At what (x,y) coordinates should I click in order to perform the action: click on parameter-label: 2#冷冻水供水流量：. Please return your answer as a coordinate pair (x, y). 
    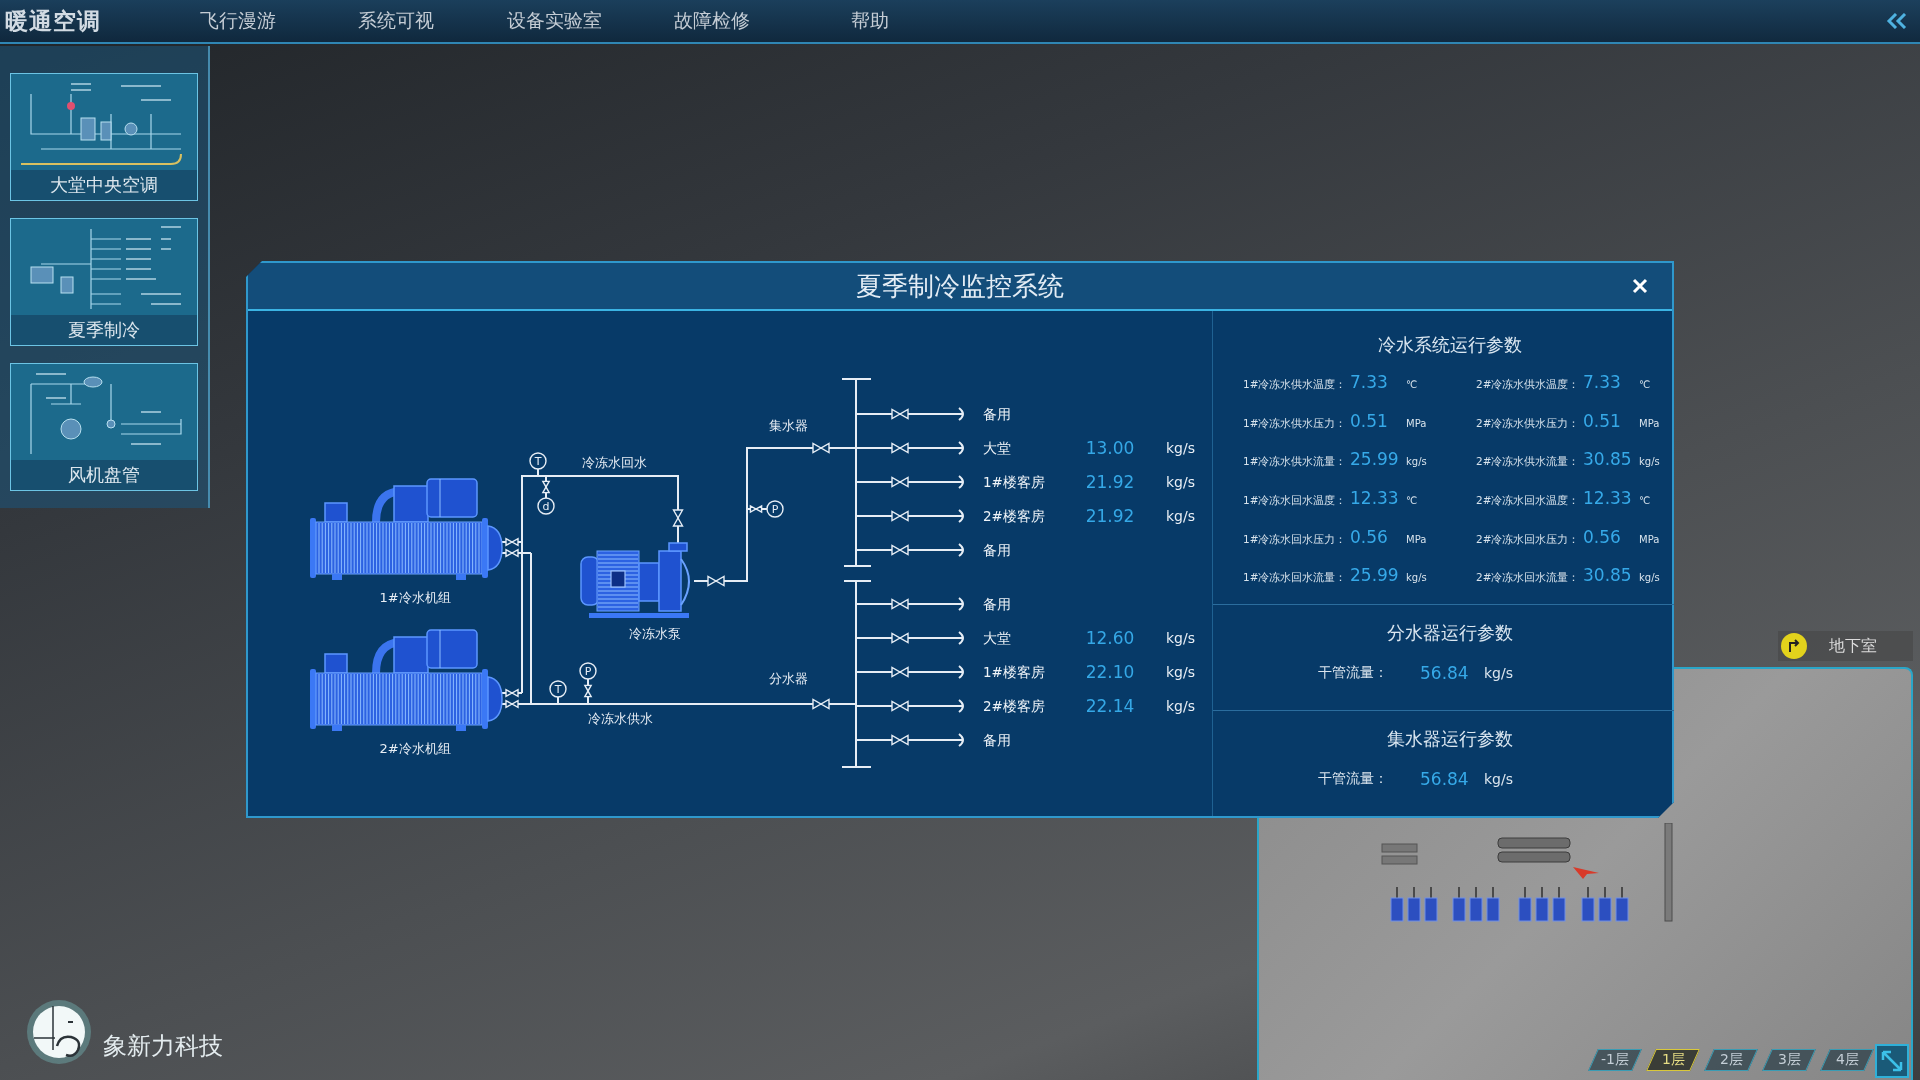
    Looking at the image, I should click on (1528, 462).